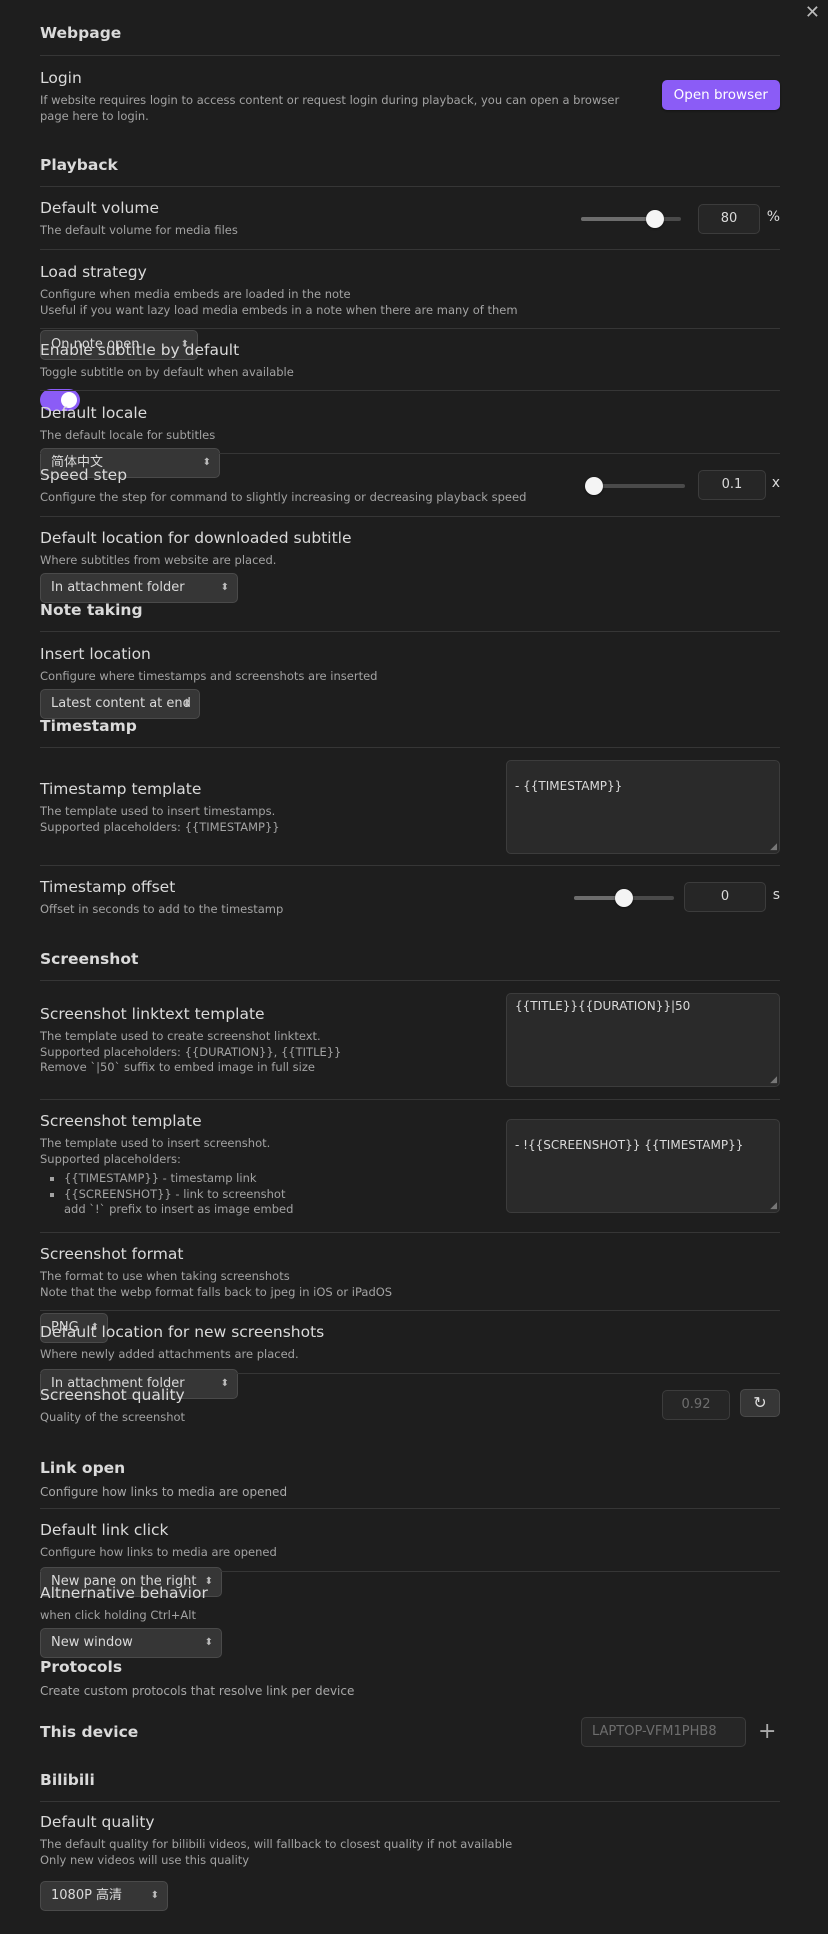  What do you see at coordinates (569, 786) in the screenshot?
I see `textarea-value: - {{TIMESTAMP}}` at bounding box center [569, 786].